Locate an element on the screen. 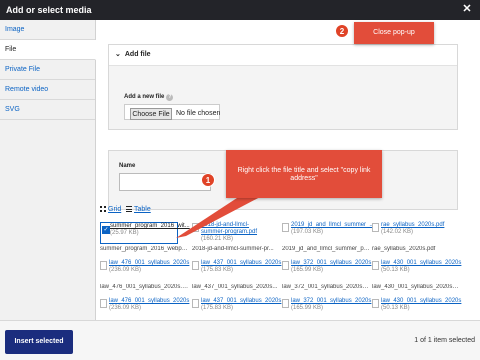 This screenshot has width=480, height=360. step-badge-2: 2 is located at coordinates (342, 31).